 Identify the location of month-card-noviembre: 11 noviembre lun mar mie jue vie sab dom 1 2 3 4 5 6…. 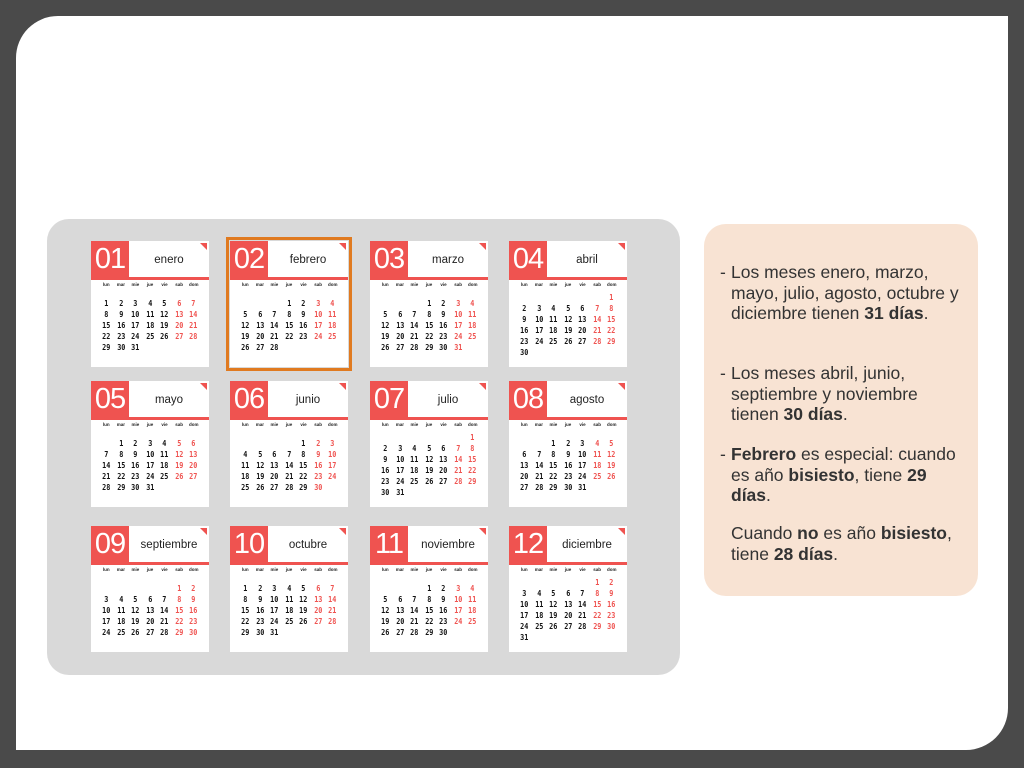
(429, 589).